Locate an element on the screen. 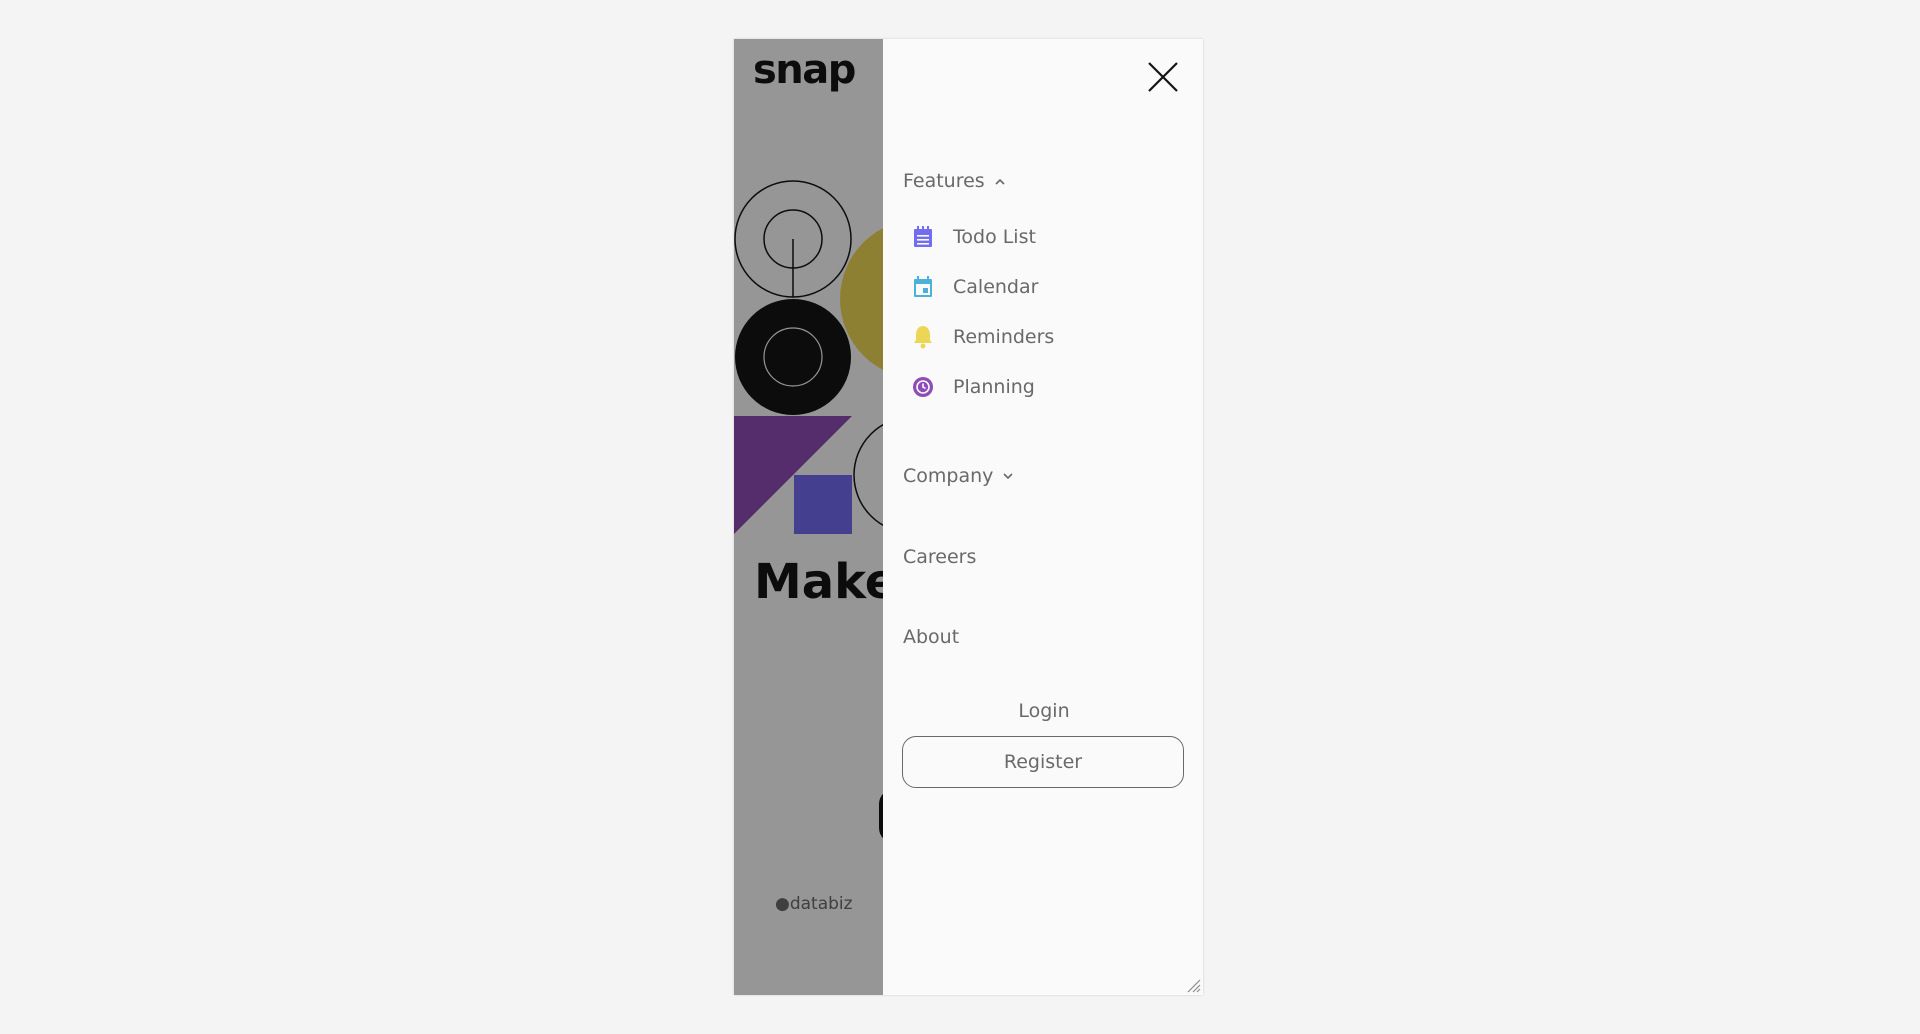 This screenshot has width=1920, height=1034. menu-item-label: Planning is located at coordinates (994, 387).